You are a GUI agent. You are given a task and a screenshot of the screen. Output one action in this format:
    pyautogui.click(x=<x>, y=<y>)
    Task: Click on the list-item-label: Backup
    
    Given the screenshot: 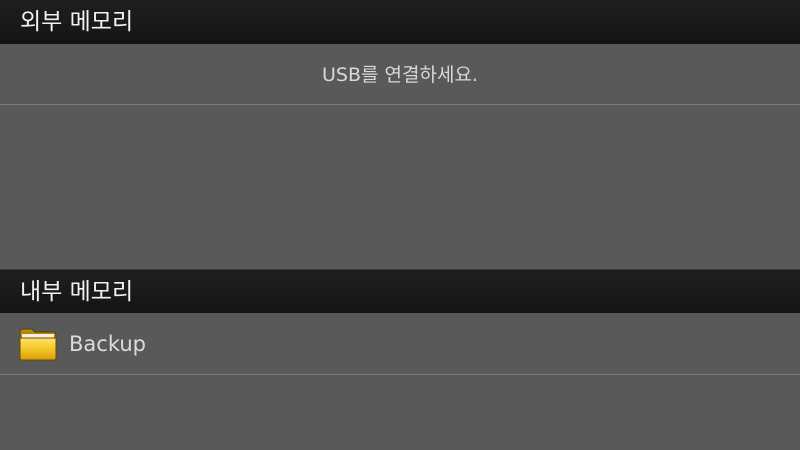 What is the action you would take?
    pyautogui.click(x=107, y=343)
    